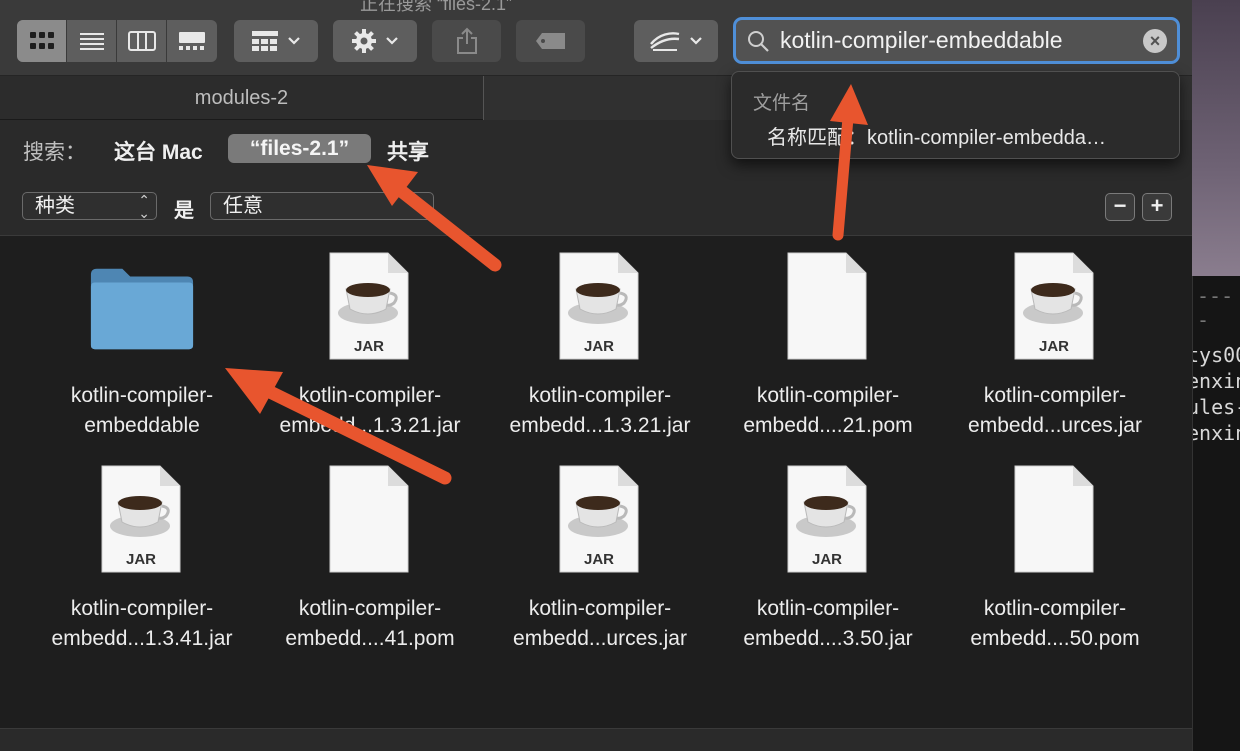 This screenshot has width=1240, height=751. I want to click on scope-label: 搜索：, so click(54, 152).